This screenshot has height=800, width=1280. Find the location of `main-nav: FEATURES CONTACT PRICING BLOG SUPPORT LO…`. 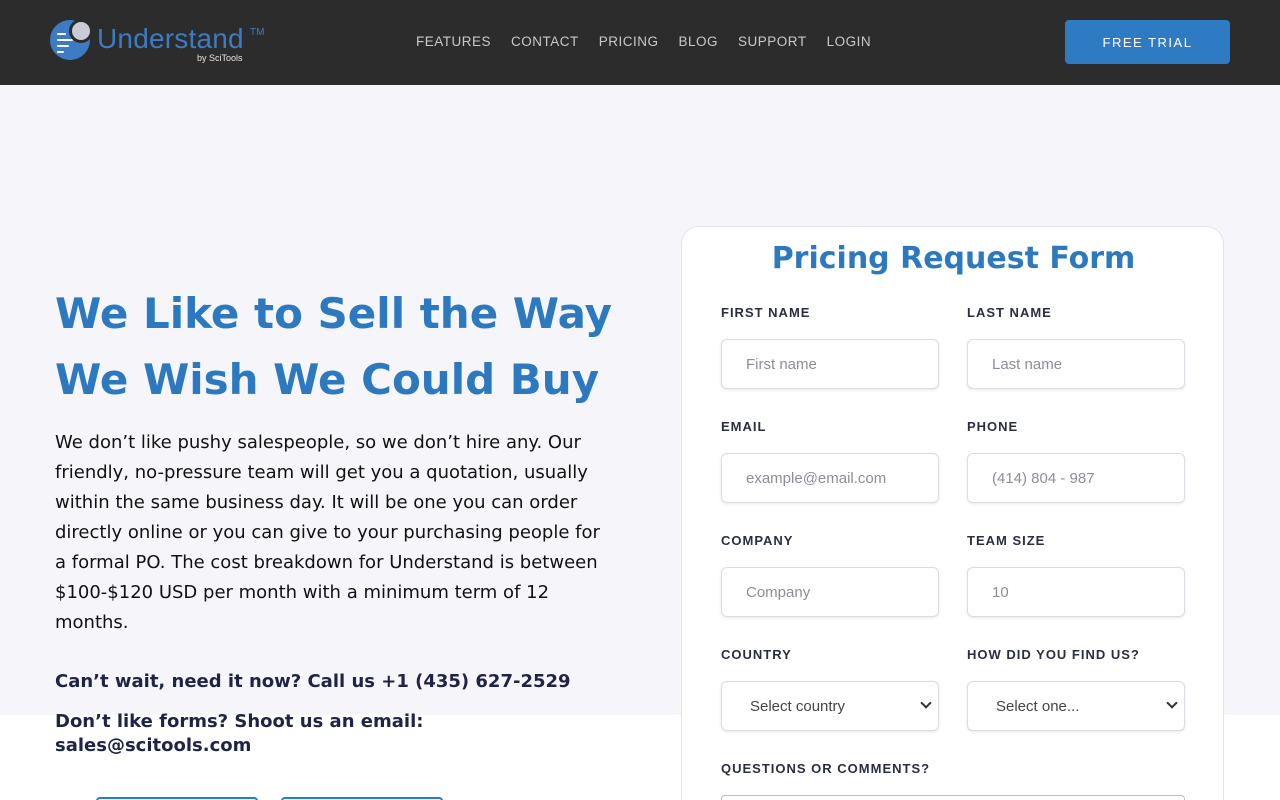

main-nav: FEATURES CONTACT PRICING BLOG SUPPORT LO… is located at coordinates (643, 41).